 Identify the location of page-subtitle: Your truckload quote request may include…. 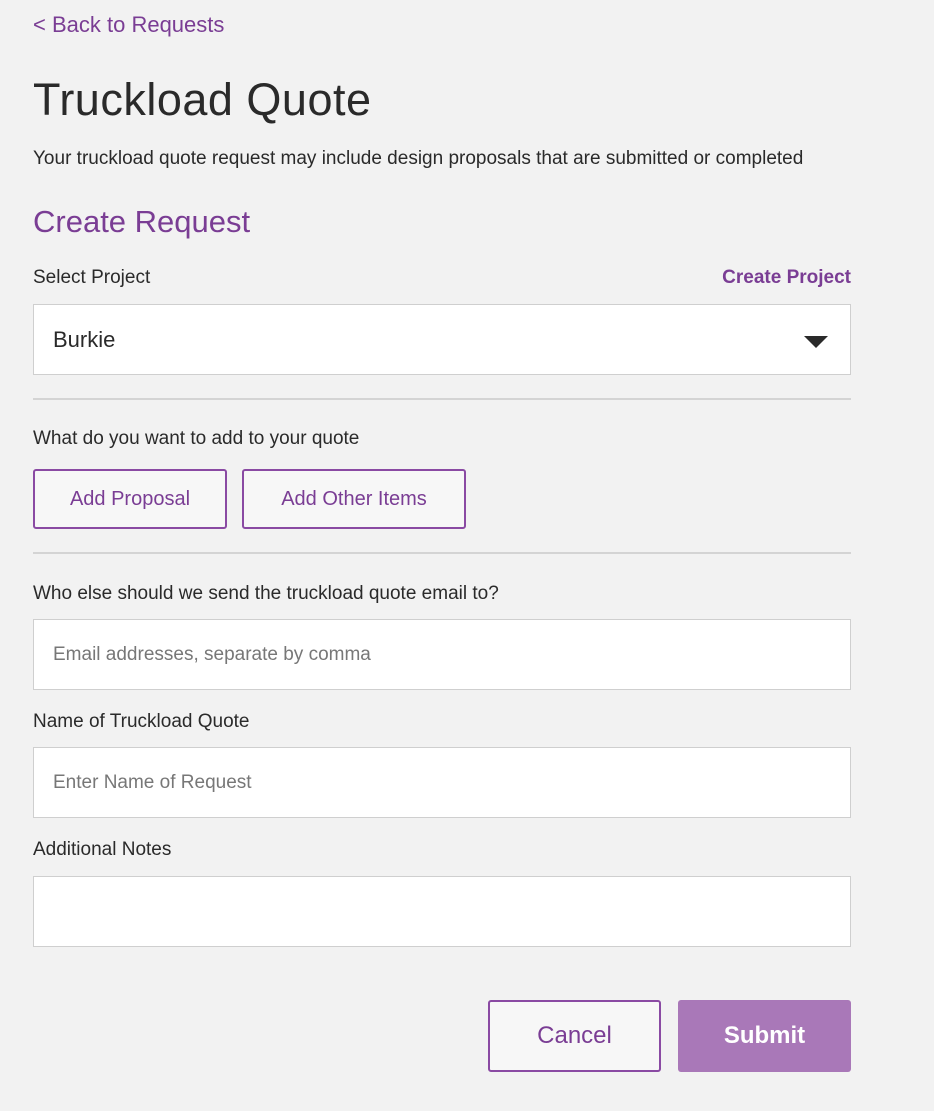
(418, 158).